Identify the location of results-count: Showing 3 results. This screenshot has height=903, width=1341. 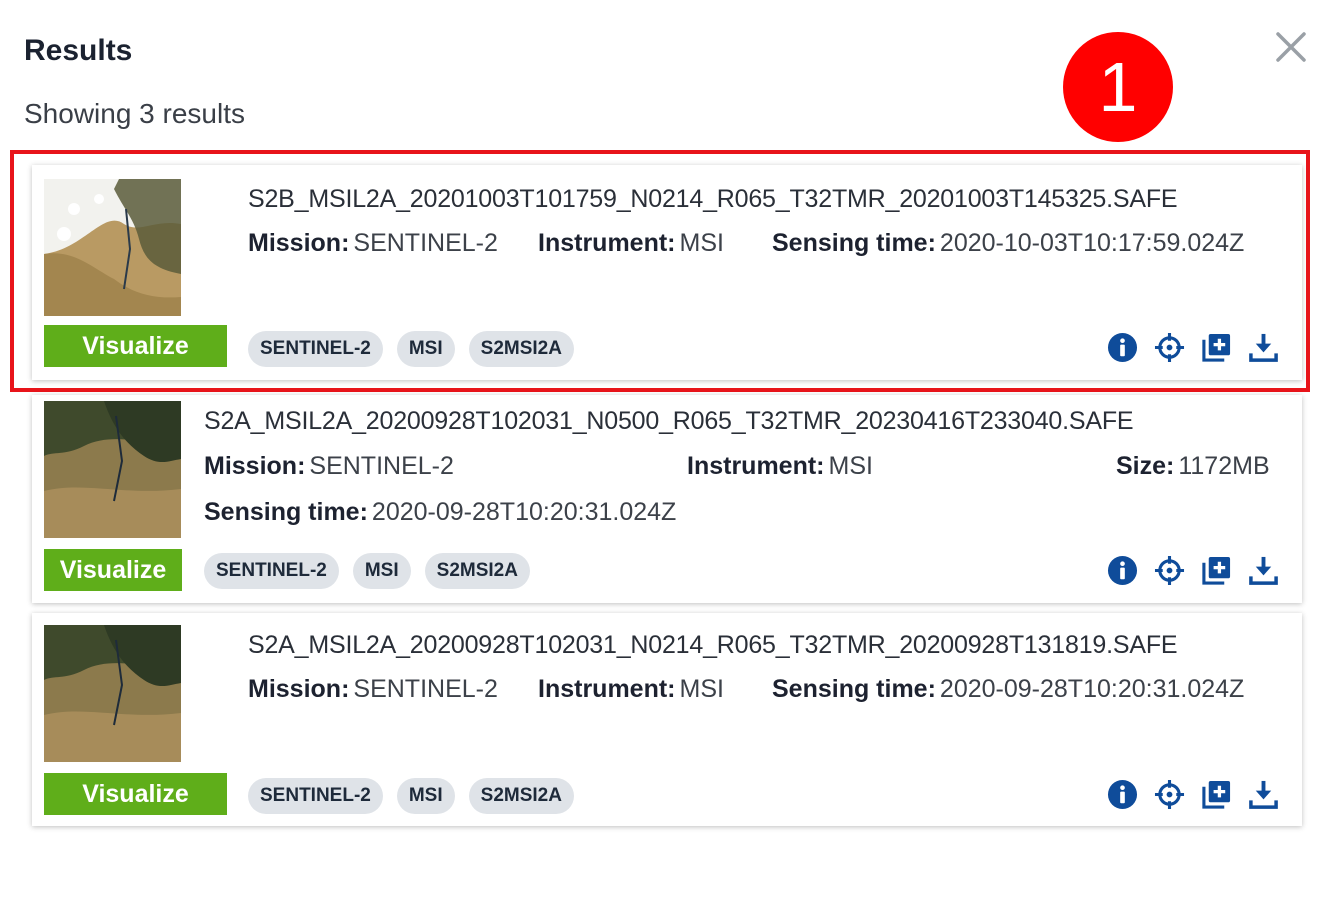
(135, 113).